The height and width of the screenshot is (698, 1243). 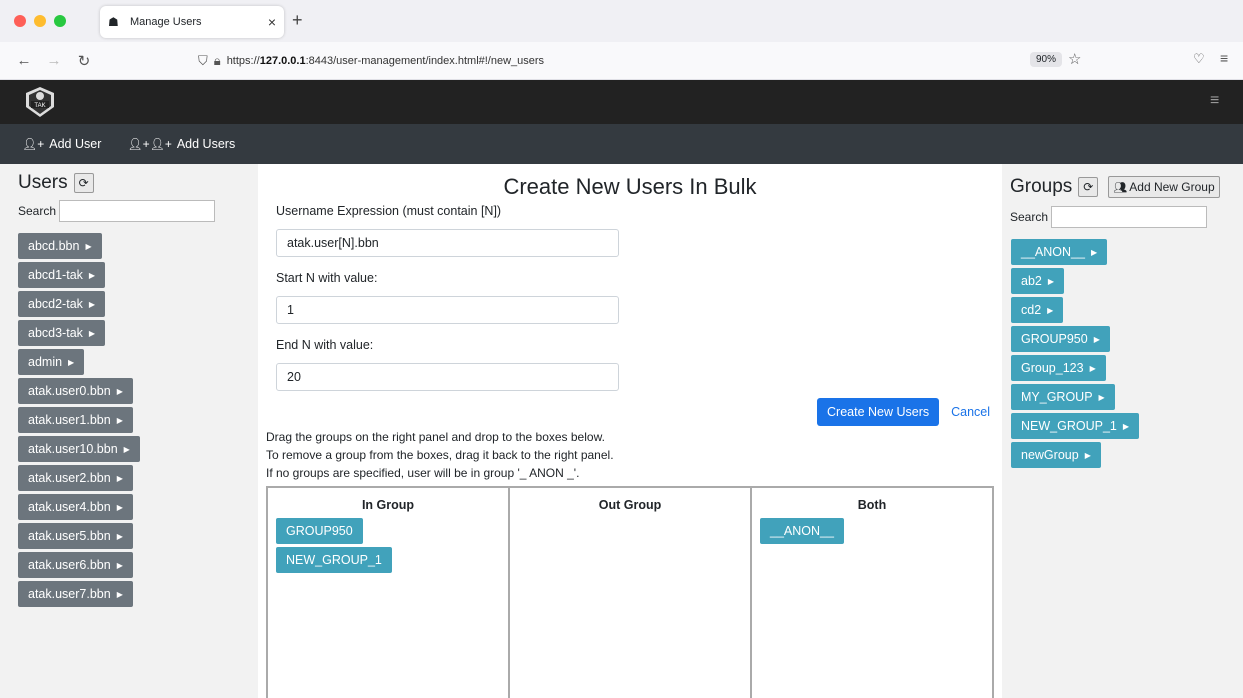 I want to click on group-item: MY_GROUP ▶, so click(x=1063, y=397).